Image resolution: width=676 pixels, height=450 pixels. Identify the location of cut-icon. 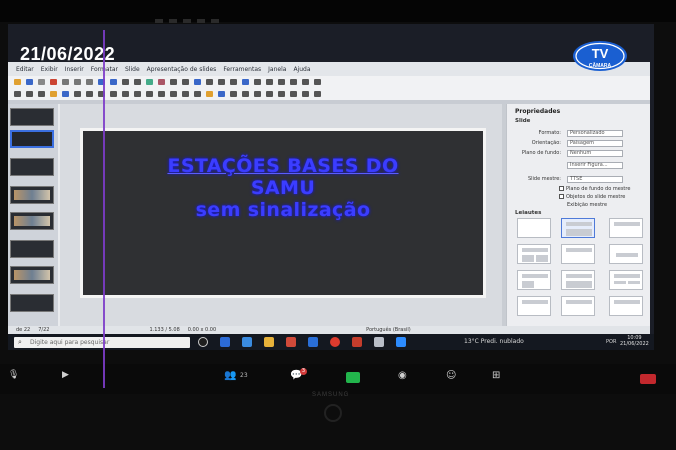
(65, 82).